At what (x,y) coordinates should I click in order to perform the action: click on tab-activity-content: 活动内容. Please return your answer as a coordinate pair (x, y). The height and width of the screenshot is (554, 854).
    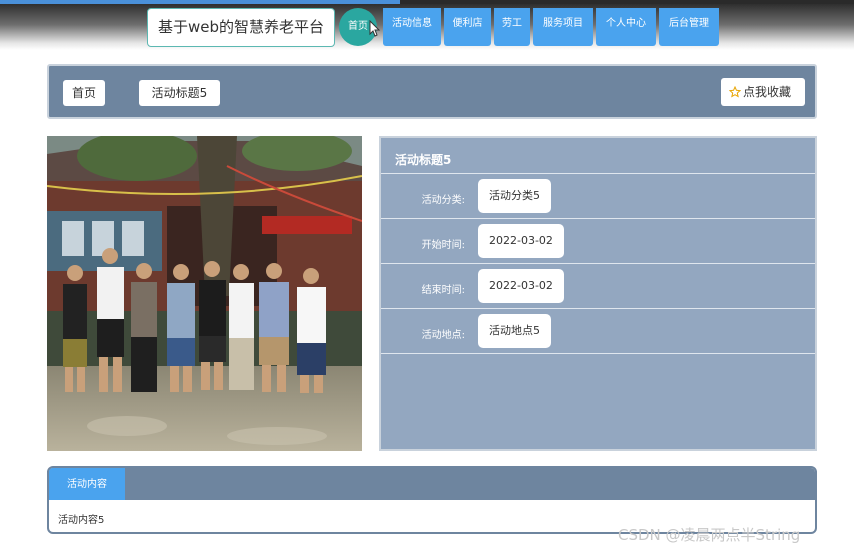
    Looking at the image, I should click on (87, 484).